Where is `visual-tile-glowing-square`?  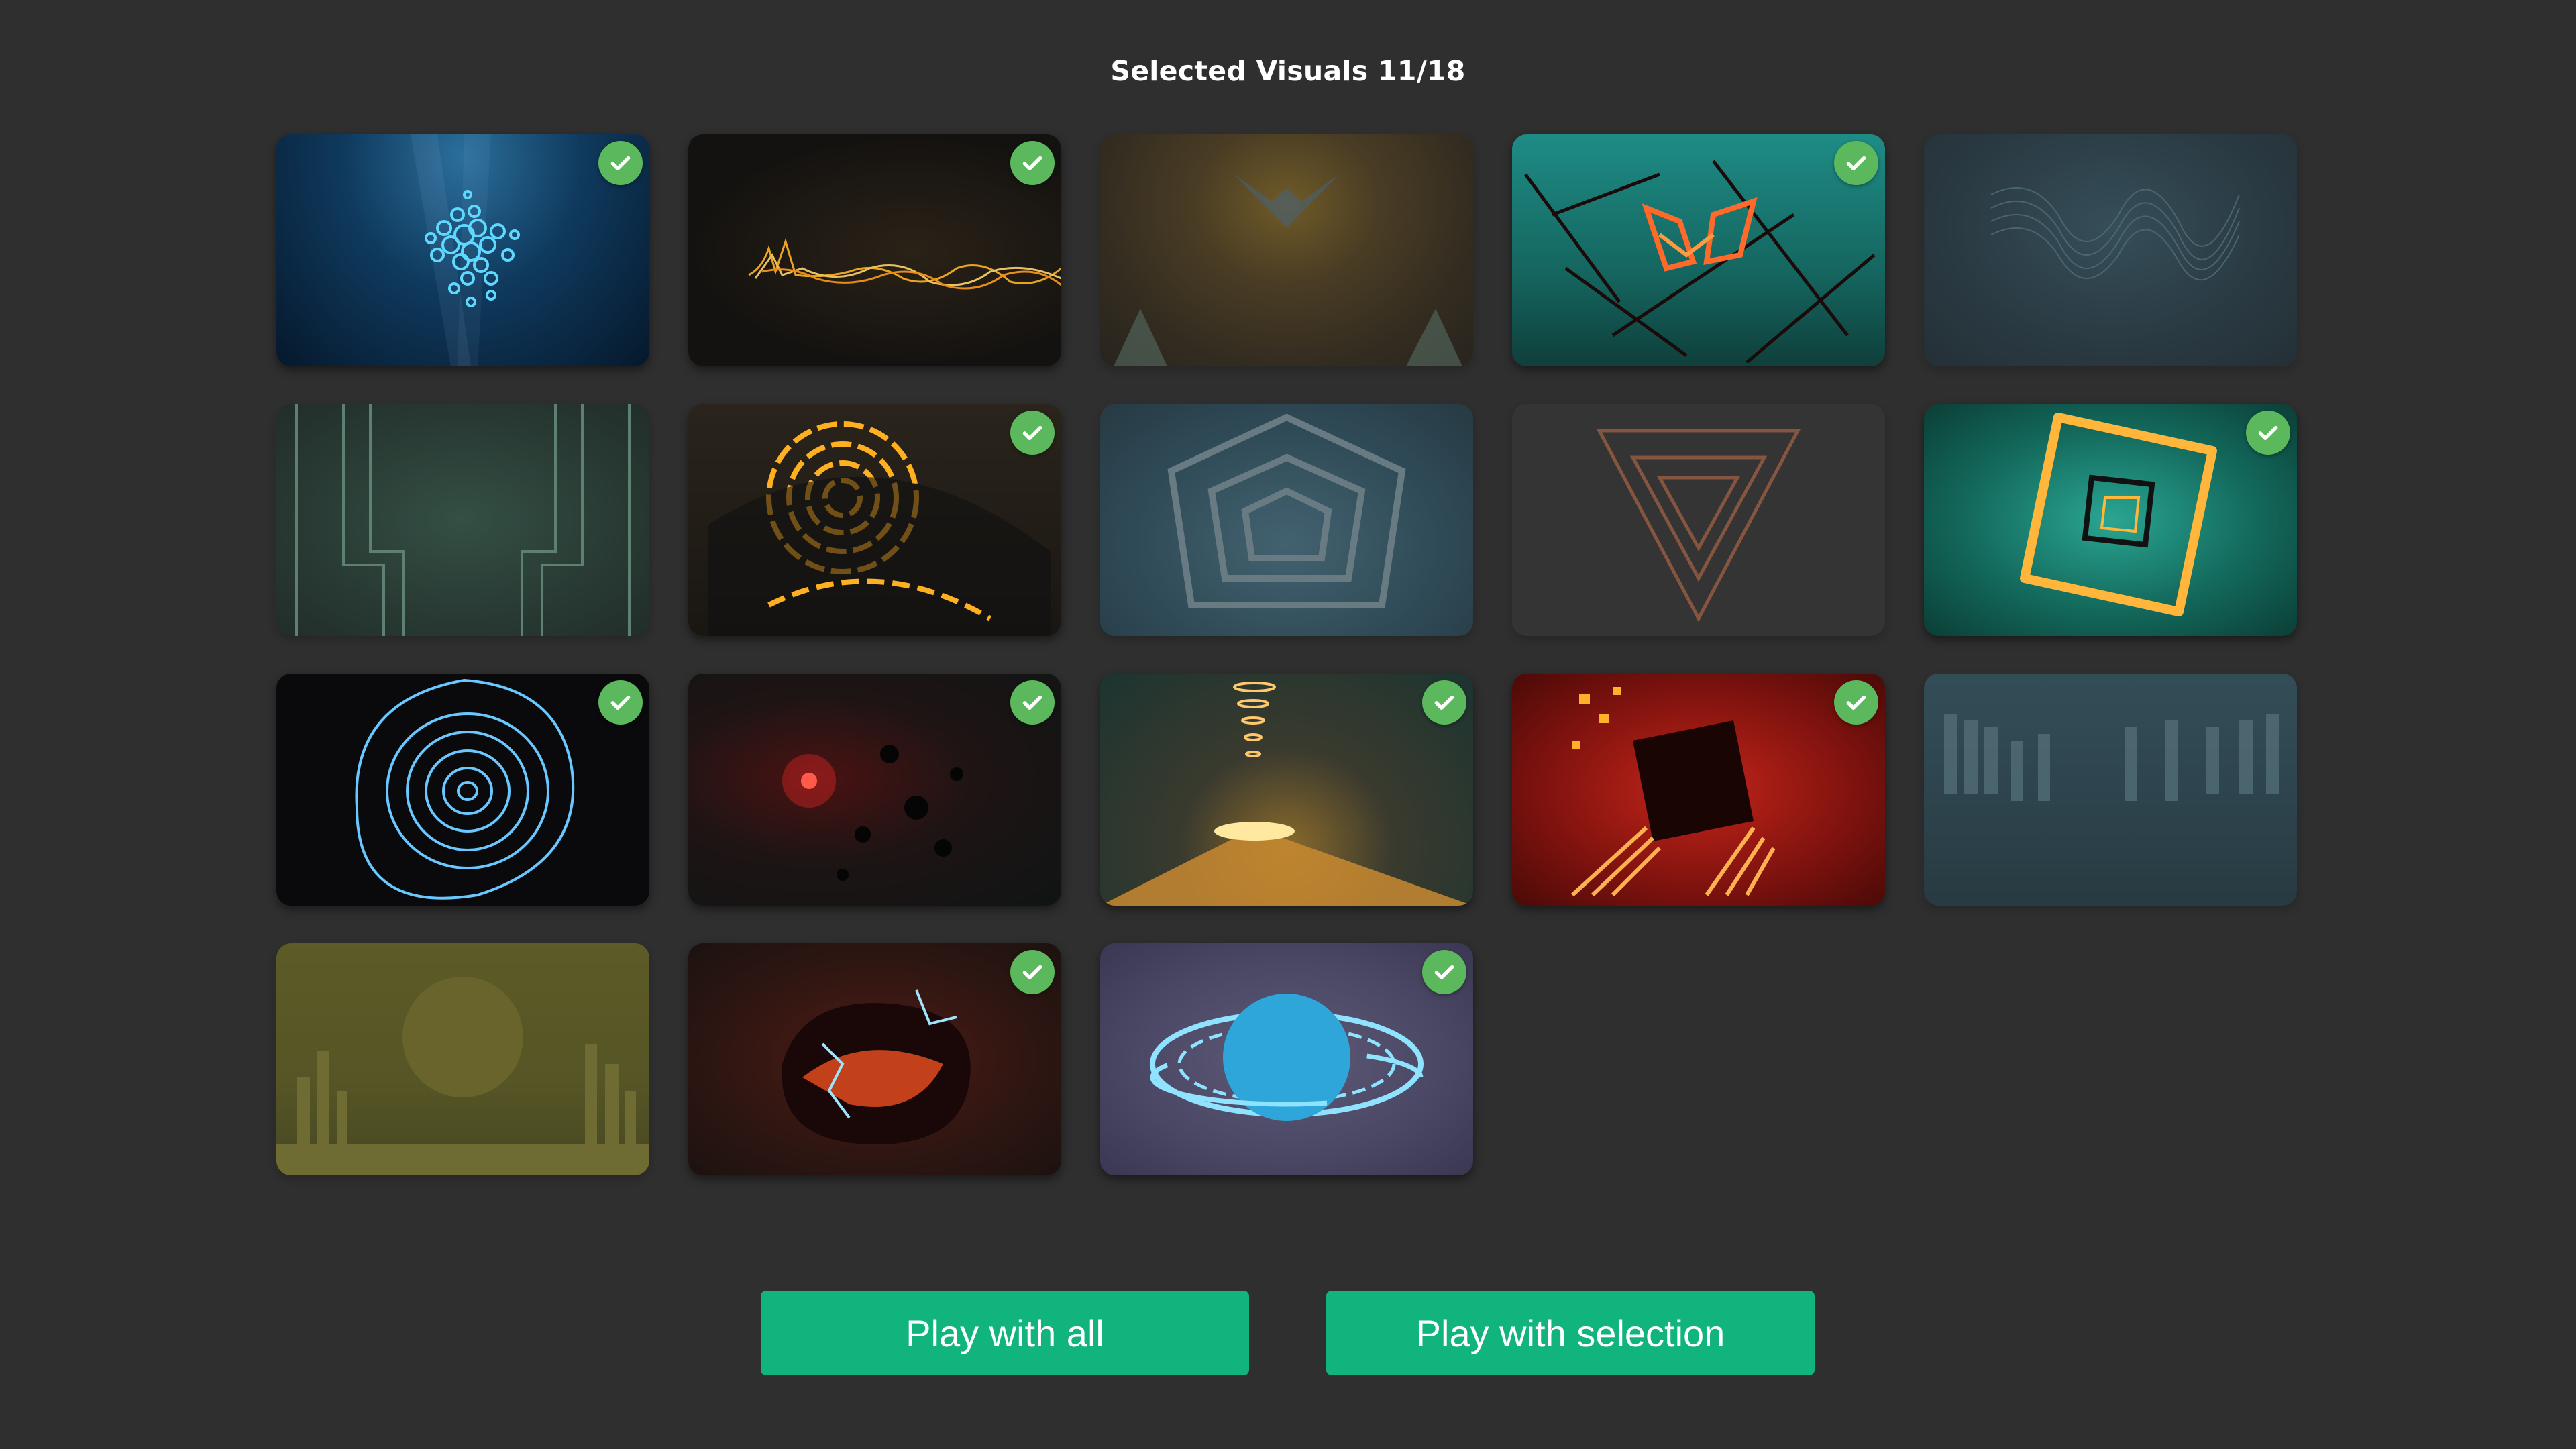 visual-tile-glowing-square is located at coordinates (2110, 520).